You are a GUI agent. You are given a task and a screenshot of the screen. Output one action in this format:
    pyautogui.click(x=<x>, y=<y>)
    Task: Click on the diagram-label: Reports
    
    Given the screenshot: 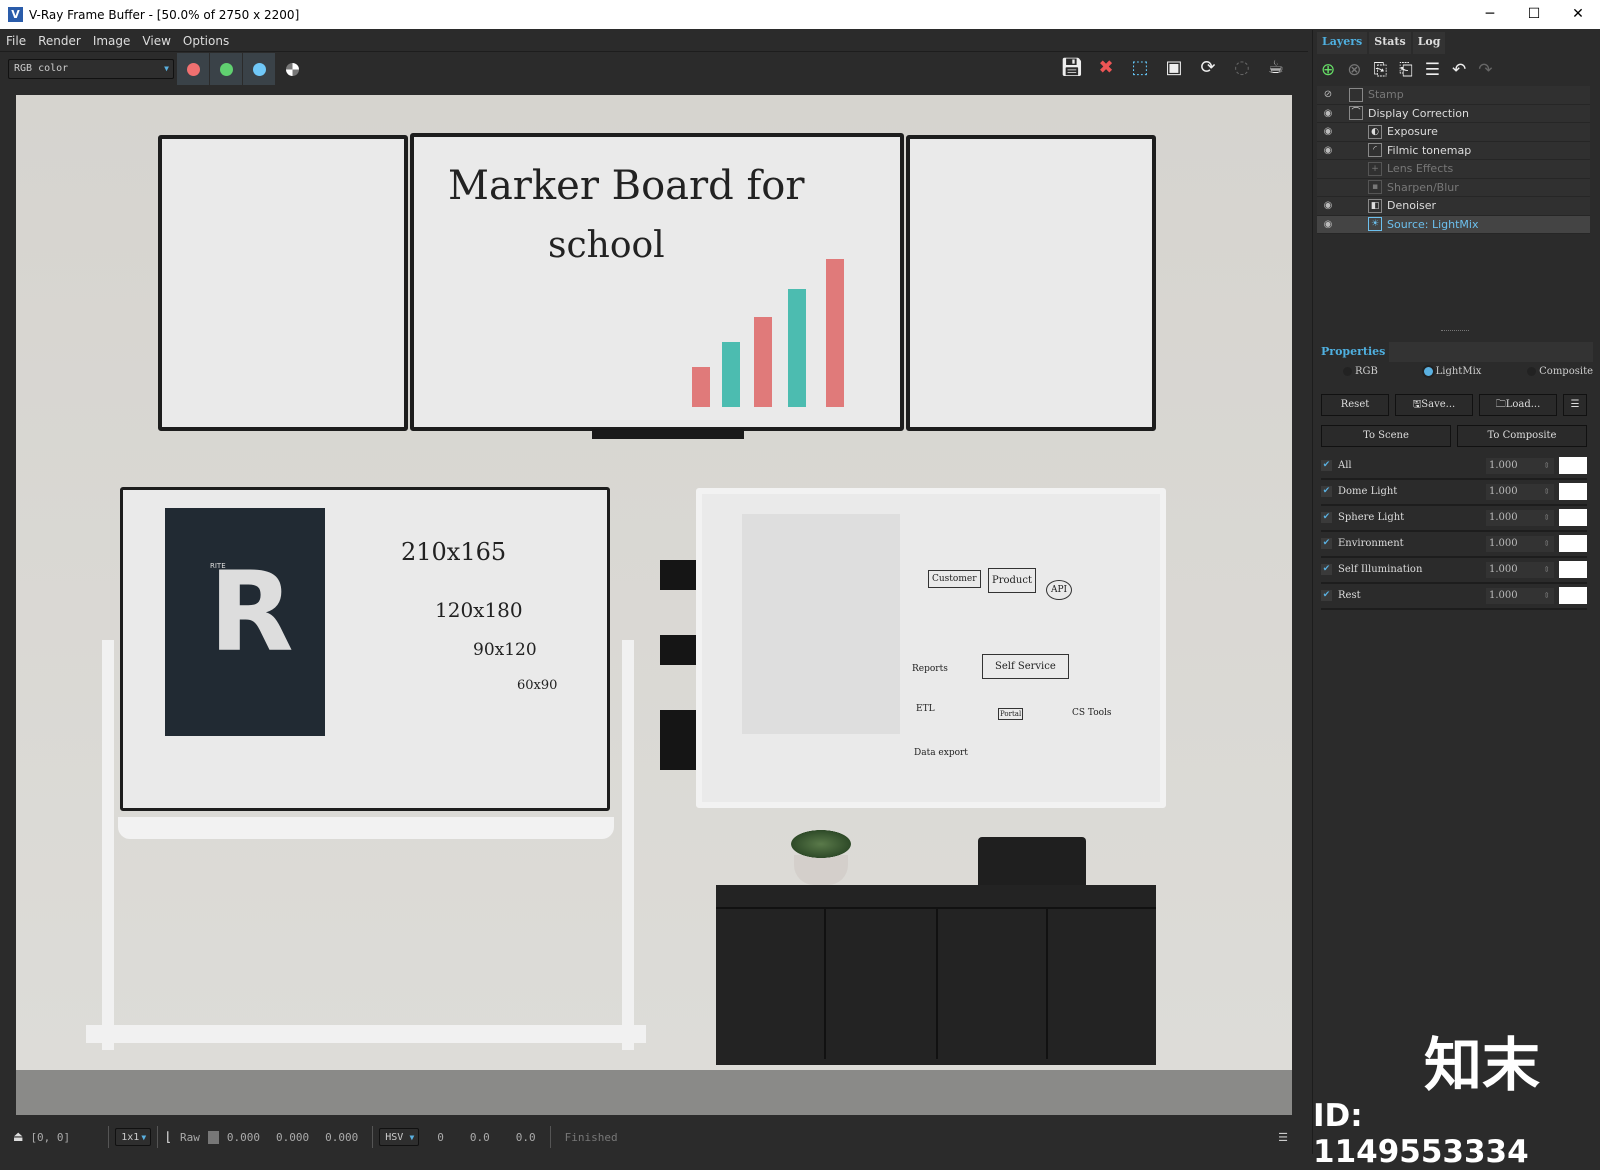 What is the action you would take?
    pyautogui.click(x=930, y=669)
    